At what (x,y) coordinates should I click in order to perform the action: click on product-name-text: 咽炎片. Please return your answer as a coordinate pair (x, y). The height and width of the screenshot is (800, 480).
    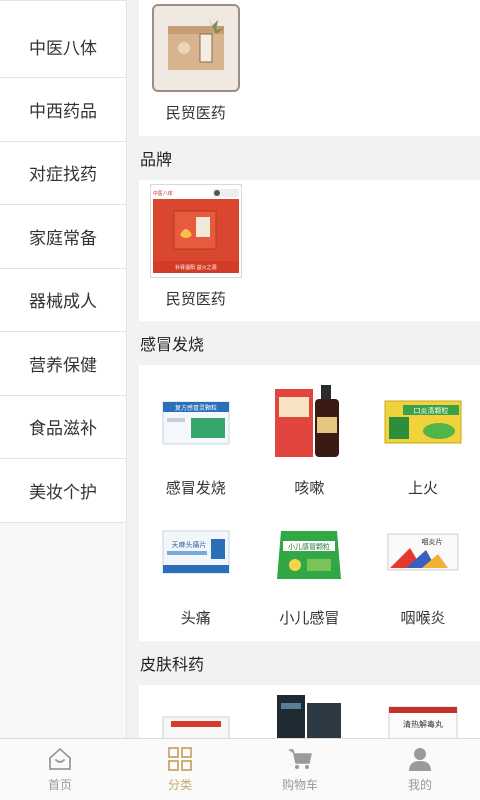
    Looking at the image, I should click on (431, 541).